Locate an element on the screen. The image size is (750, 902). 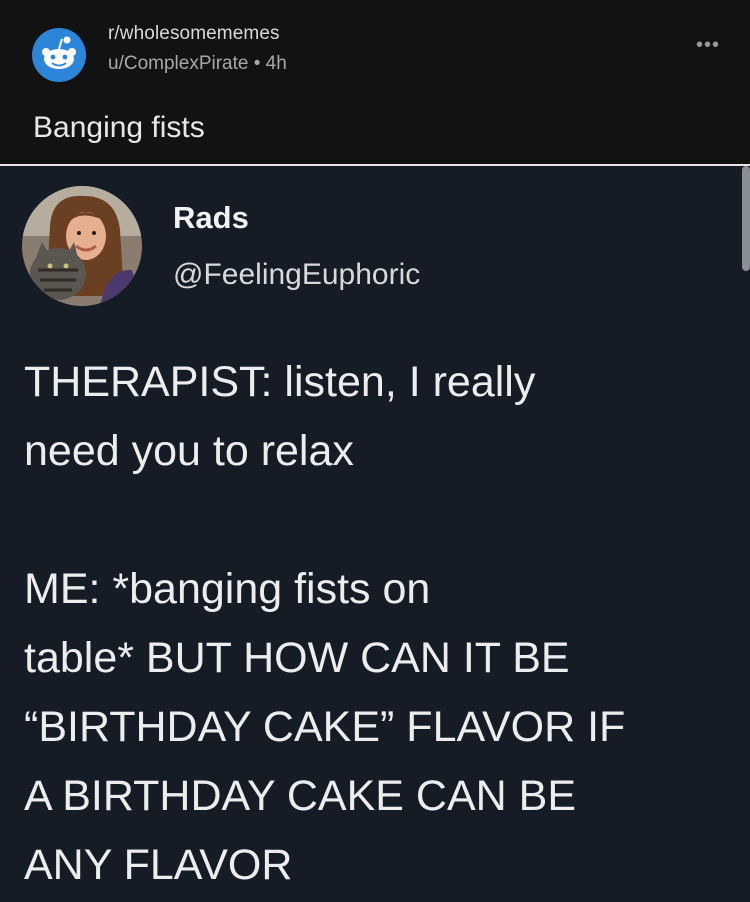
scrollbar is located at coordinates (746, 218).